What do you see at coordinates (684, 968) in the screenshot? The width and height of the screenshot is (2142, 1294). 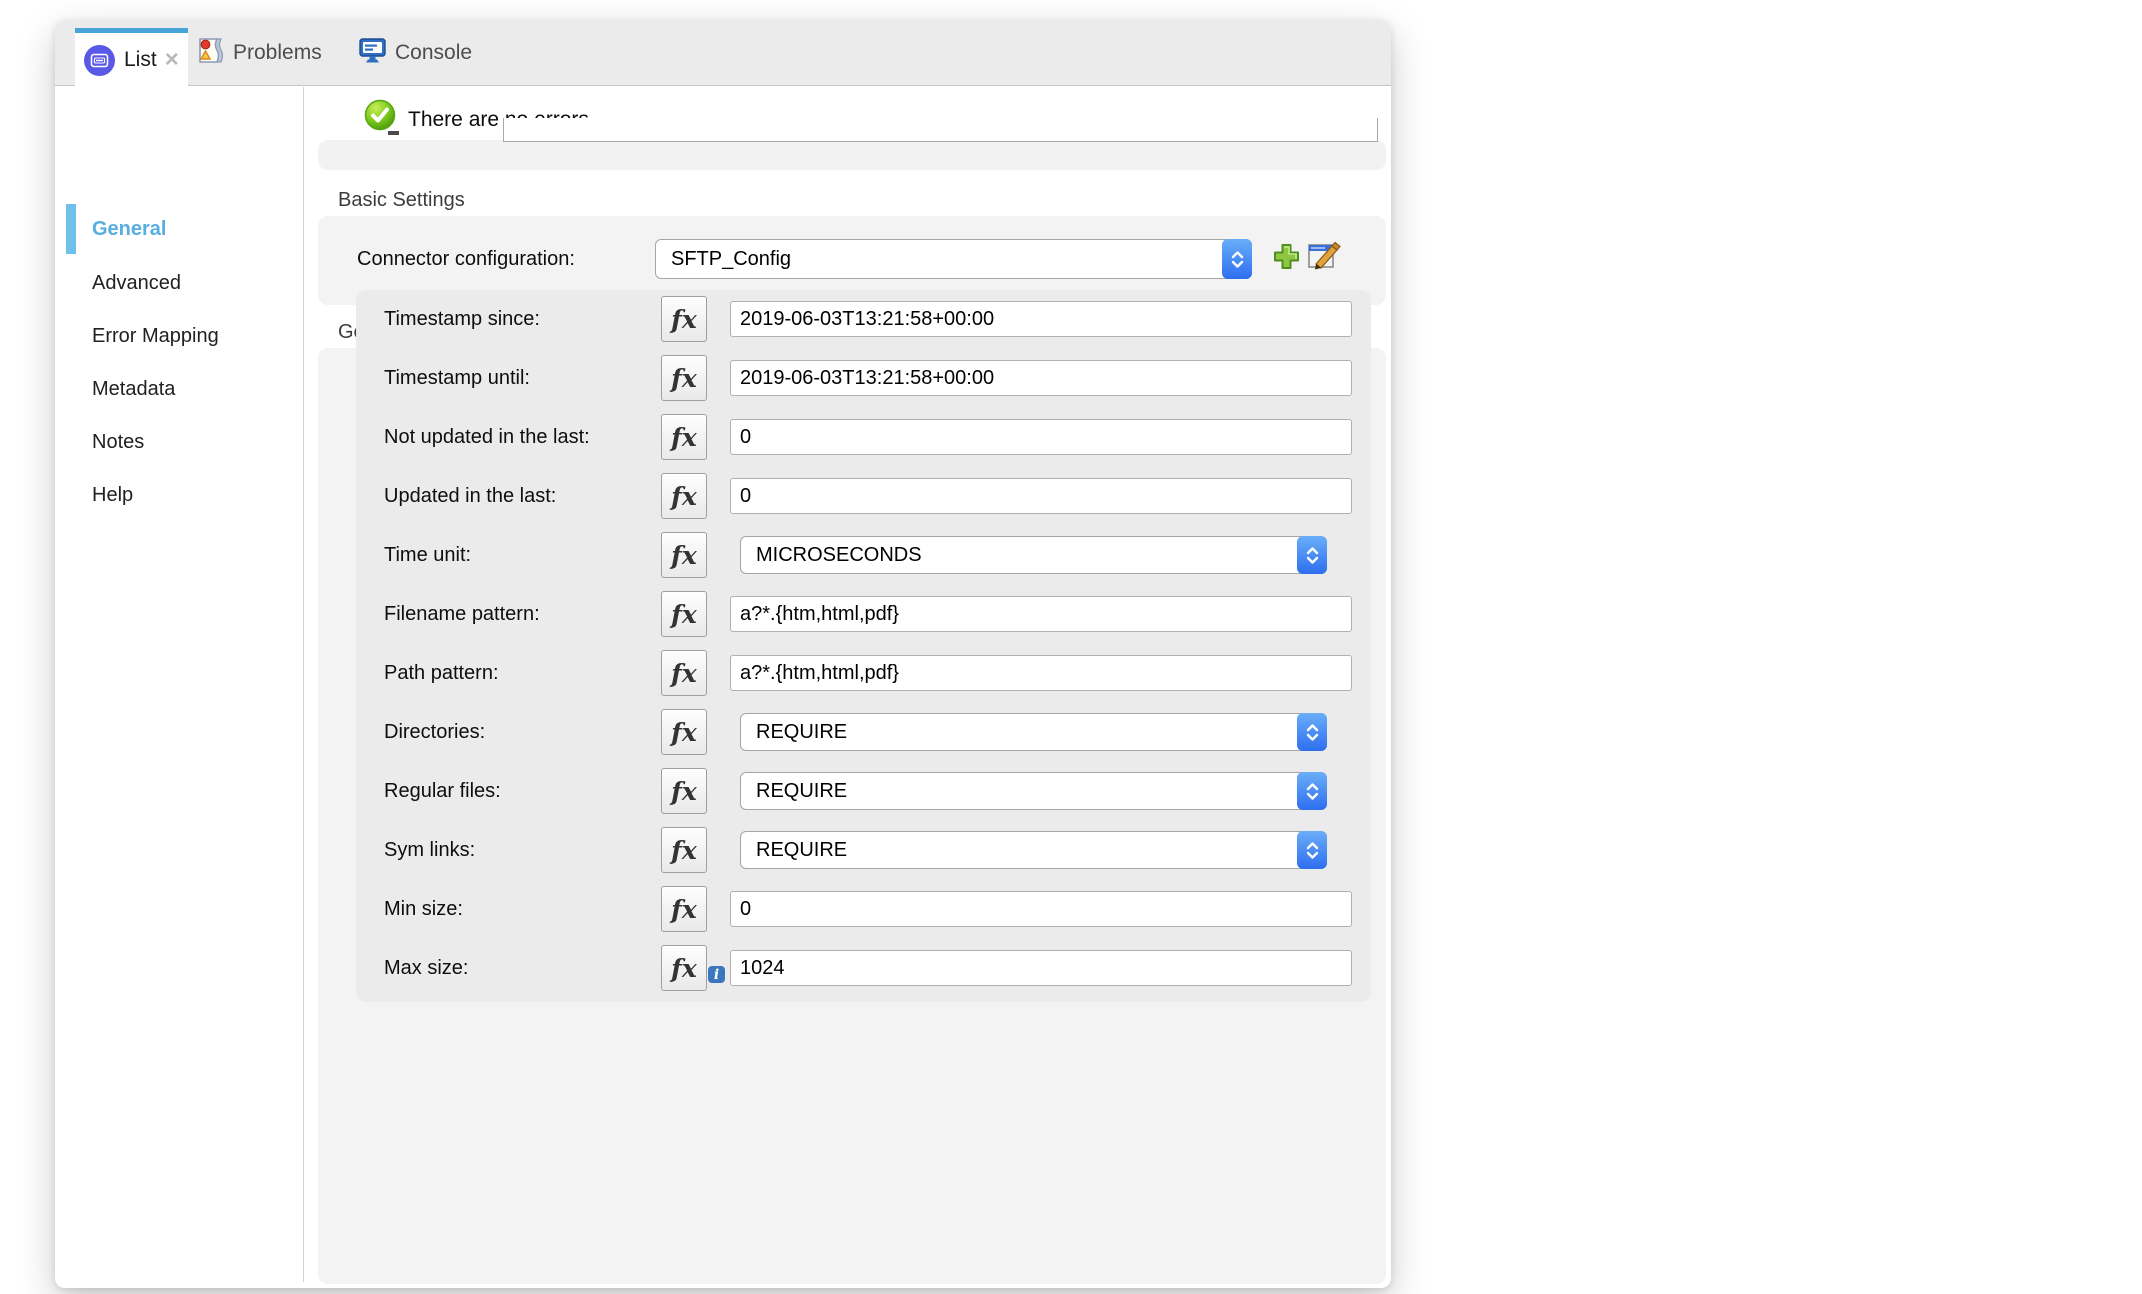 I see `max-size-fx-button: fx` at bounding box center [684, 968].